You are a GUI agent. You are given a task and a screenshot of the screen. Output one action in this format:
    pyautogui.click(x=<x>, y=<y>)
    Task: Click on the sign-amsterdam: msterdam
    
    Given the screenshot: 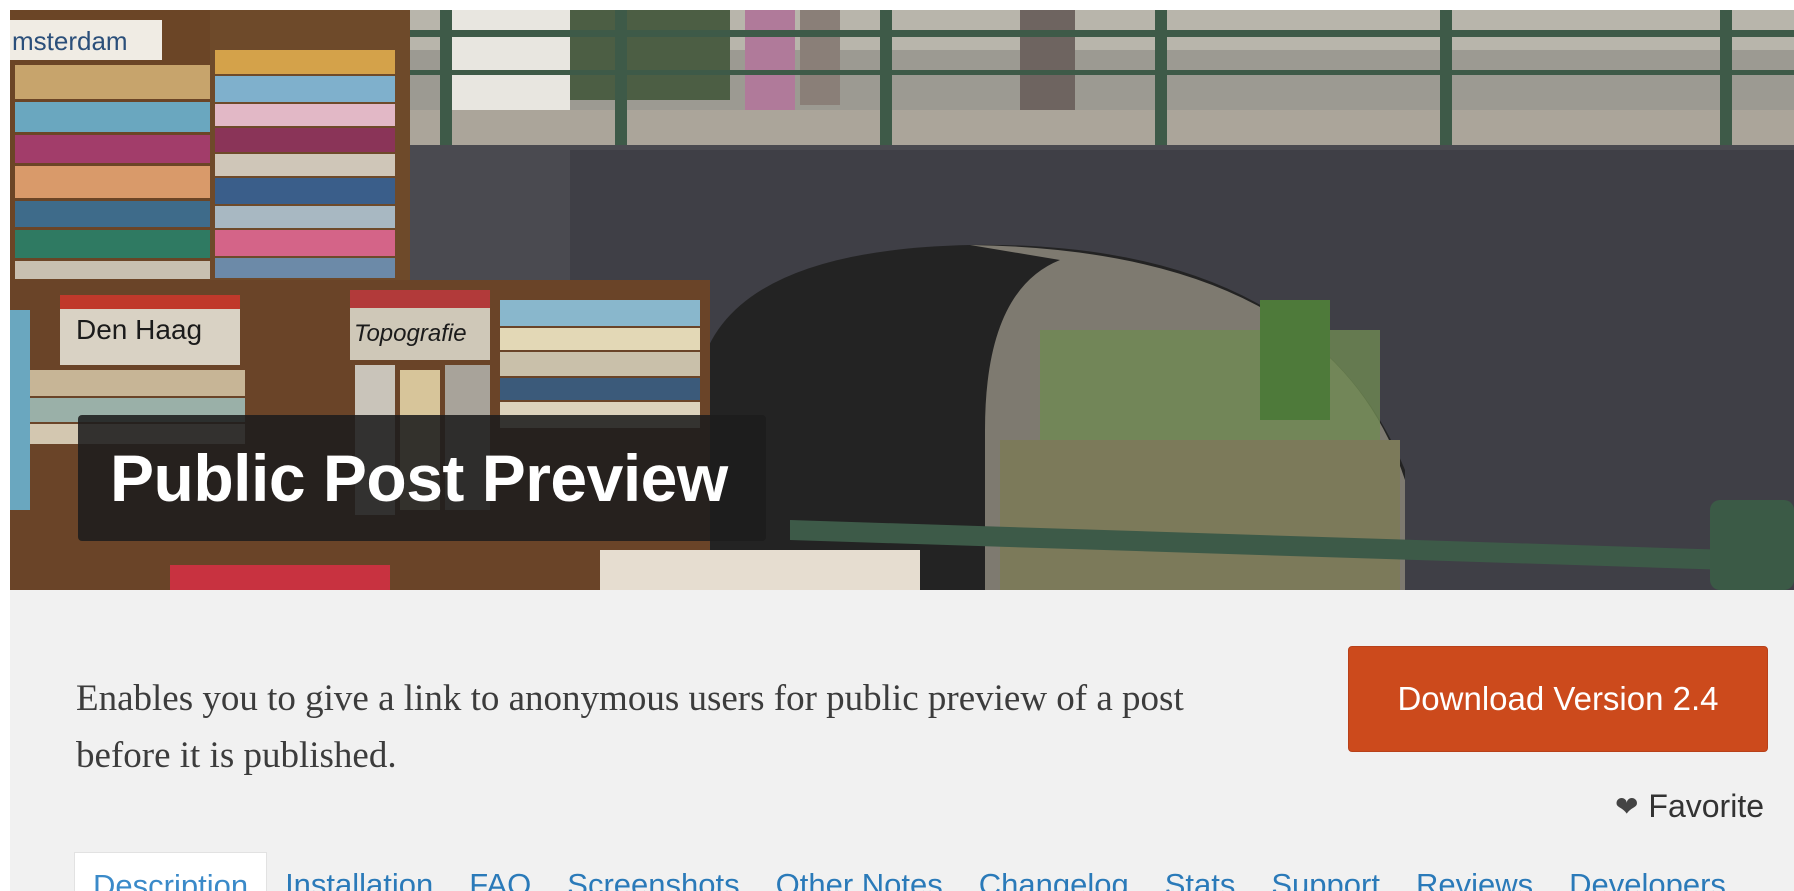 What is the action you would take?
    pyautogui.click(x=70, y=41)
    